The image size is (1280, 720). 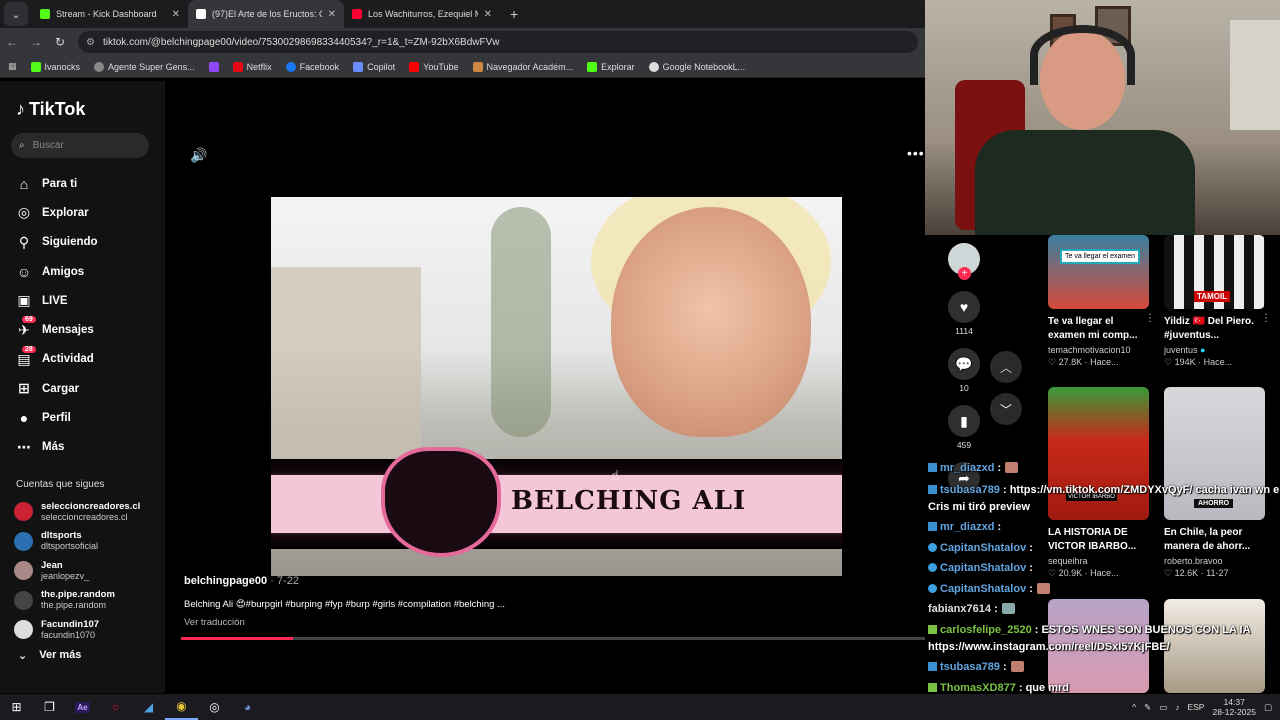 What do you see at coordinates (57, 359) in the screenshot?
I see `sidebar-item-actividad: ▤ 28 Actividad` at bounding box center [57, 359].